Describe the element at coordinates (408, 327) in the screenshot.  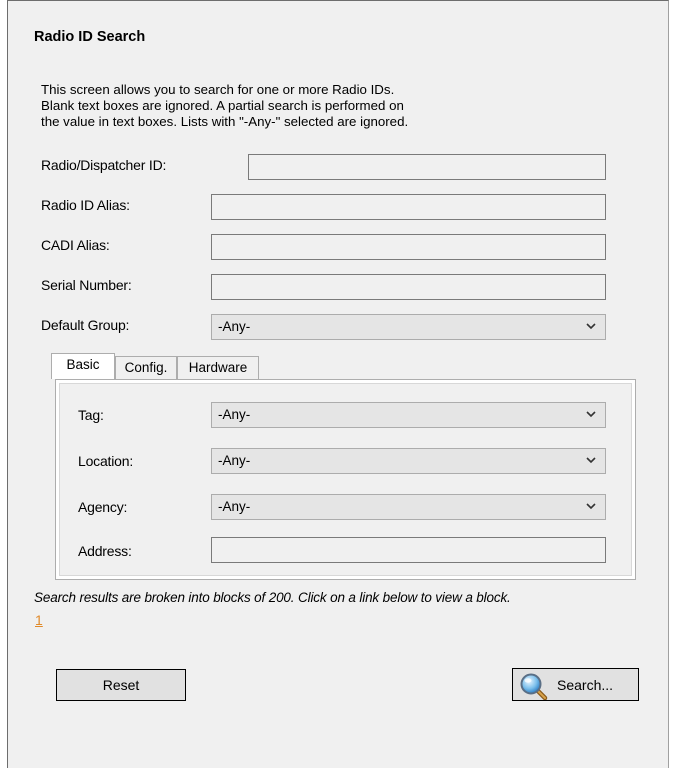
I see `default-group-select: -Any-` at that location.